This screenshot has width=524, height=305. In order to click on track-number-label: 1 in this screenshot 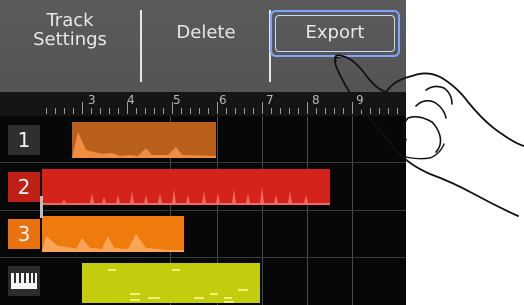, I will do `click(24, 140)`.